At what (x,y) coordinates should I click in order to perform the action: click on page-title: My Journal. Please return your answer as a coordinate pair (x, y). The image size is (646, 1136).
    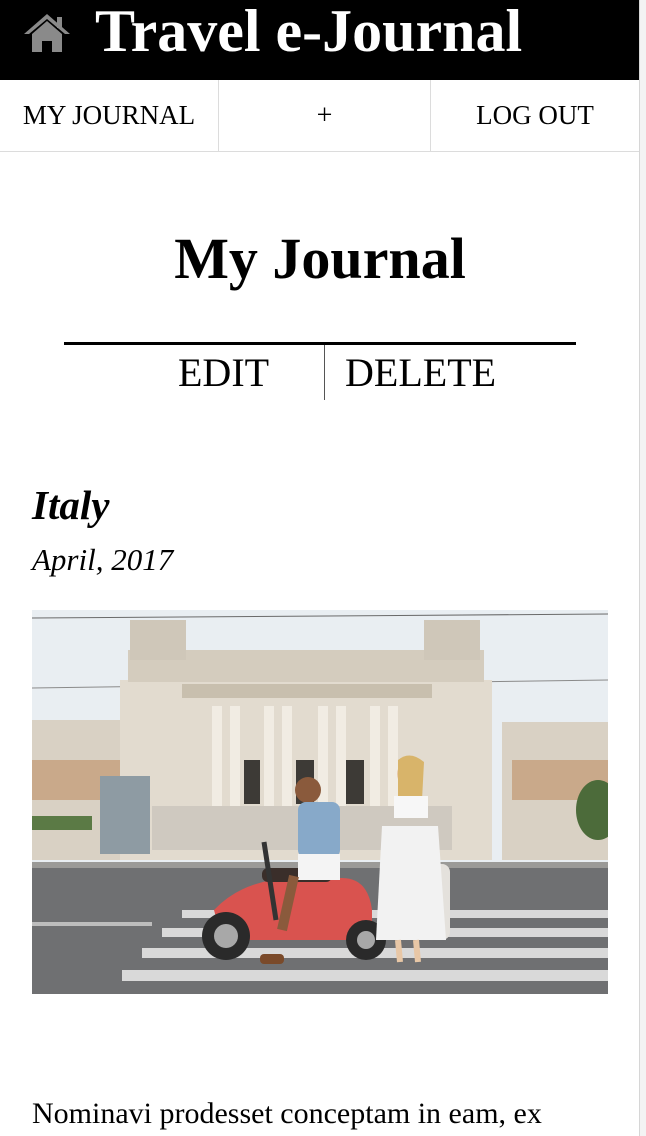
    Looking at the image, I should click on (320, 258).